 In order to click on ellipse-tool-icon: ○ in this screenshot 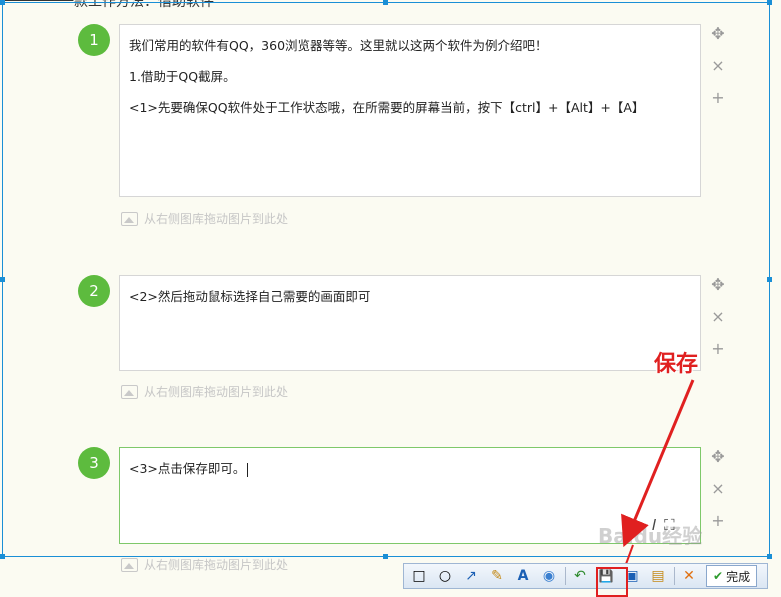, I will do `click(445, 576)`.